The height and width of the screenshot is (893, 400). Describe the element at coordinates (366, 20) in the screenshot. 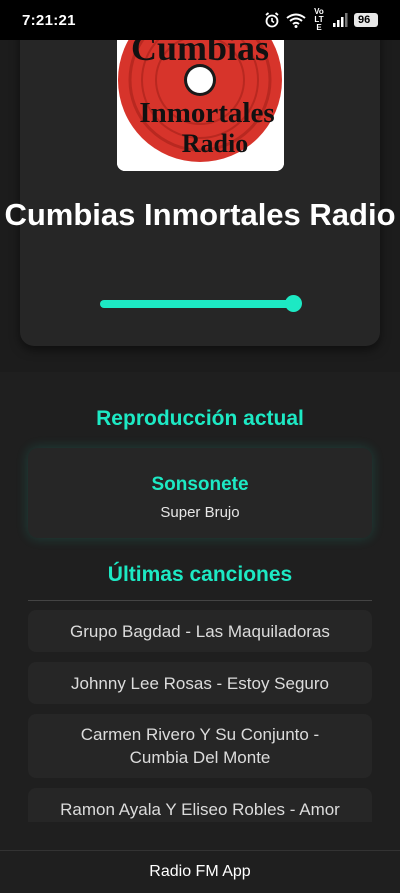

I see `battery-icon: 96` at that location.